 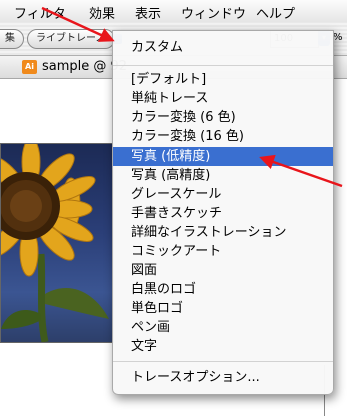 I want to click on menu-item-color-6: カラー変換 (6 色), so click(x=223, y=117).